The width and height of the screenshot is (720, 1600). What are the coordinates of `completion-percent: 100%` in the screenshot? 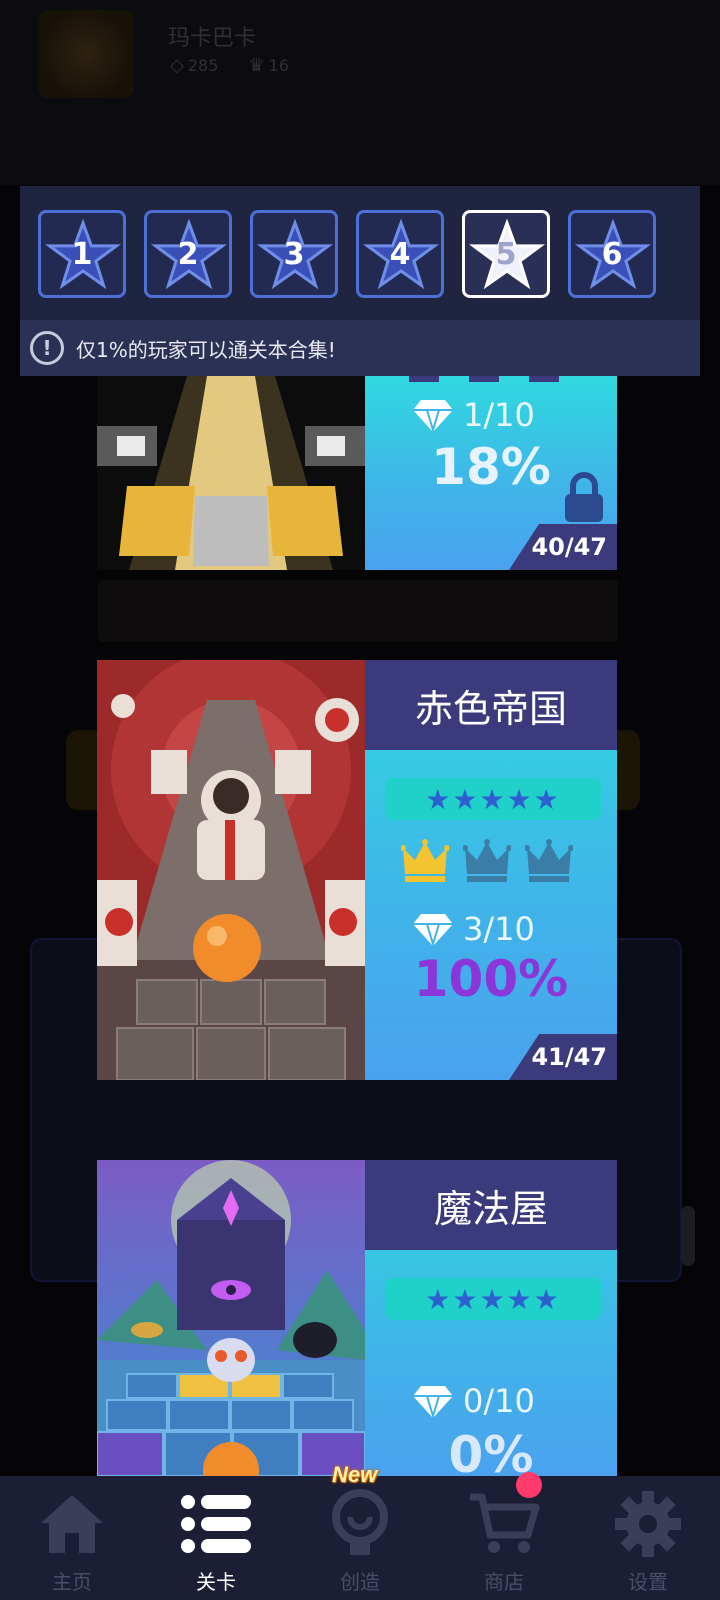 It's located at (491, 979).